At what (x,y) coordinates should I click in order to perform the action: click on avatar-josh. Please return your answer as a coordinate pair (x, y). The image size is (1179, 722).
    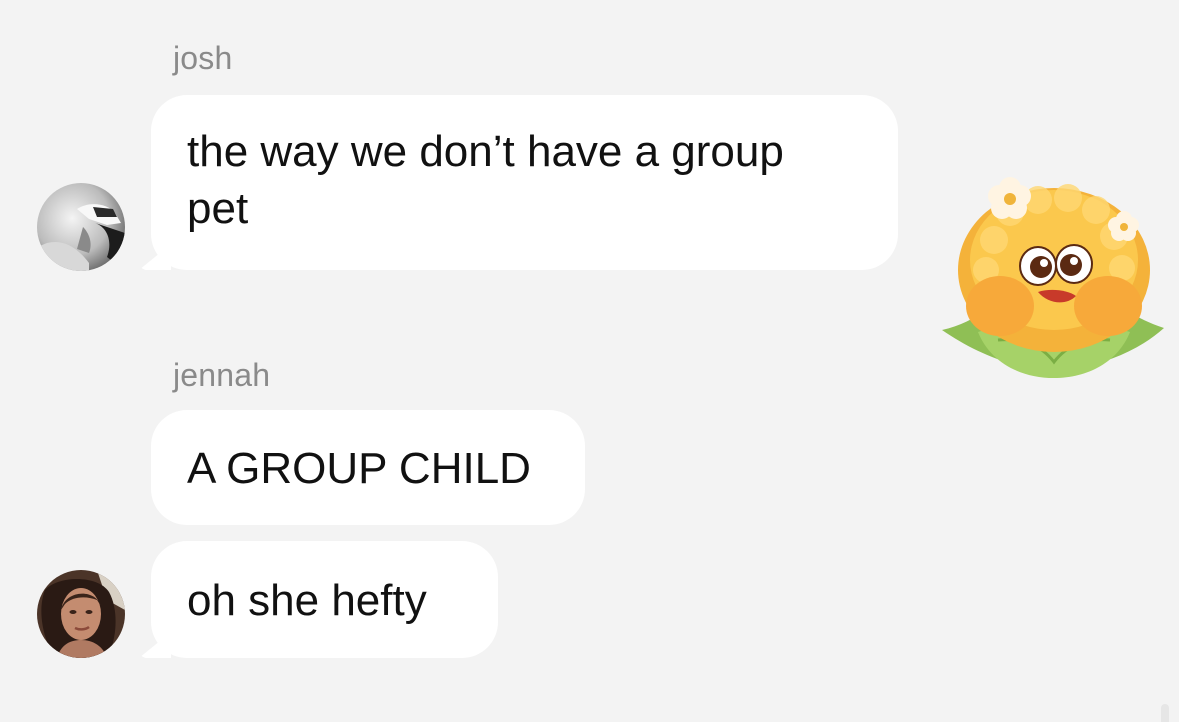
    Looking at the image, I should click on (81, 227).